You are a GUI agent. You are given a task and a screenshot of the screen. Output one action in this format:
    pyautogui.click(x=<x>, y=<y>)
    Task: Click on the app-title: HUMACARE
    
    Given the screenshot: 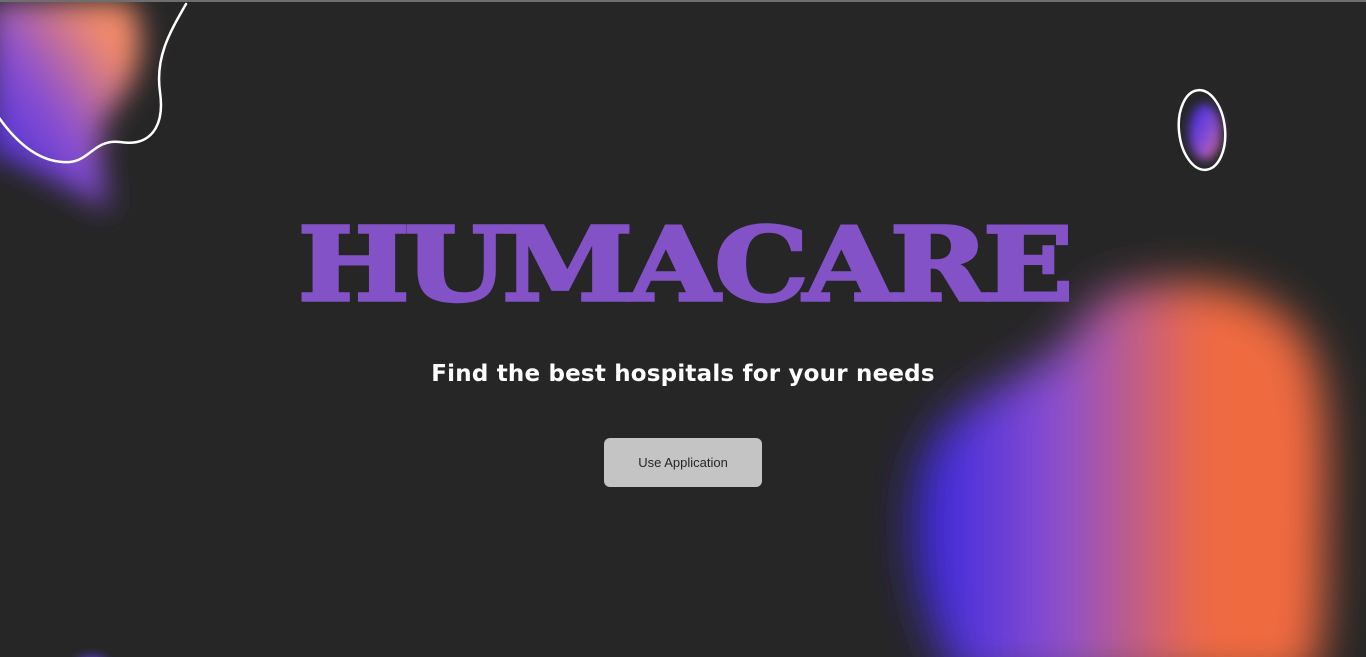 What is the action you would take?
    pyautogui.click(x=685, y=264)
    